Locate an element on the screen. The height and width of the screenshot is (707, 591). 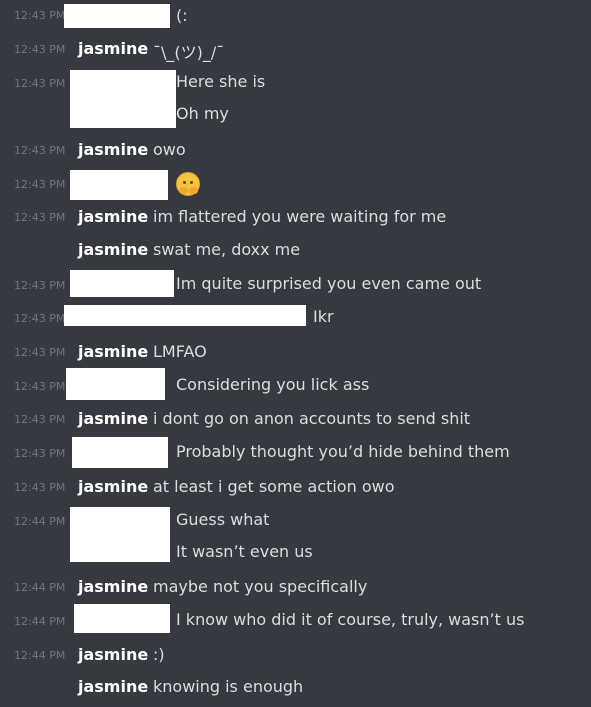
message-text: :) is located at coordinates (159, 654).